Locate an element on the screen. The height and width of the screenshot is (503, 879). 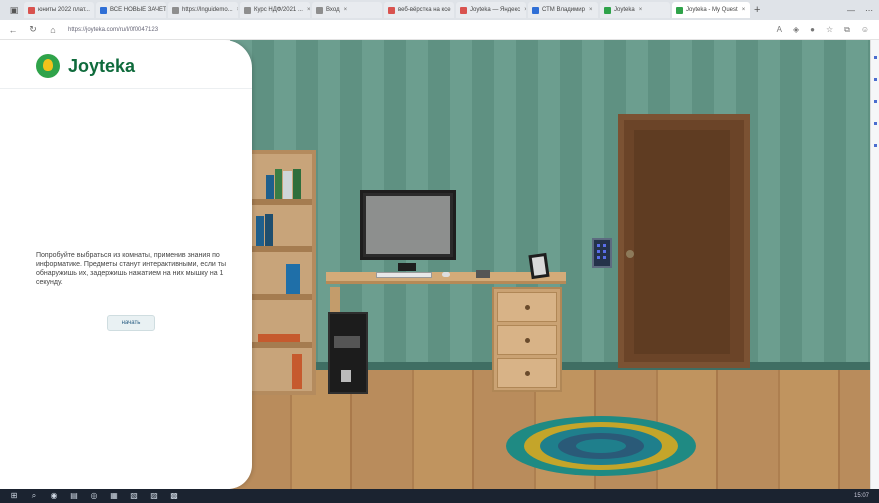
monitor is located at coordinates (408, 225).